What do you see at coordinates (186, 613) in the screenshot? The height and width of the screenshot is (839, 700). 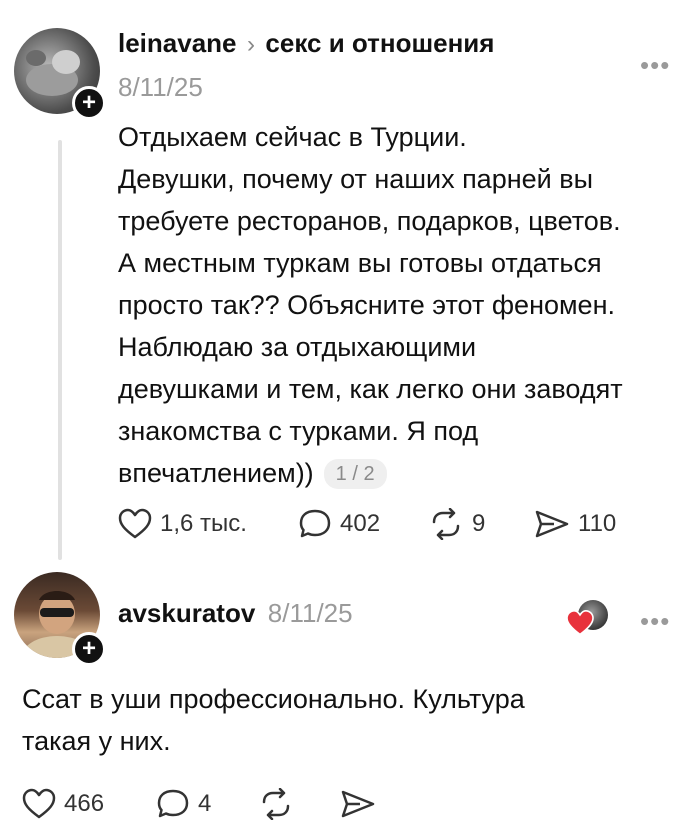 I see `reply-username: avskuratov` at bounding box center [186, 613].